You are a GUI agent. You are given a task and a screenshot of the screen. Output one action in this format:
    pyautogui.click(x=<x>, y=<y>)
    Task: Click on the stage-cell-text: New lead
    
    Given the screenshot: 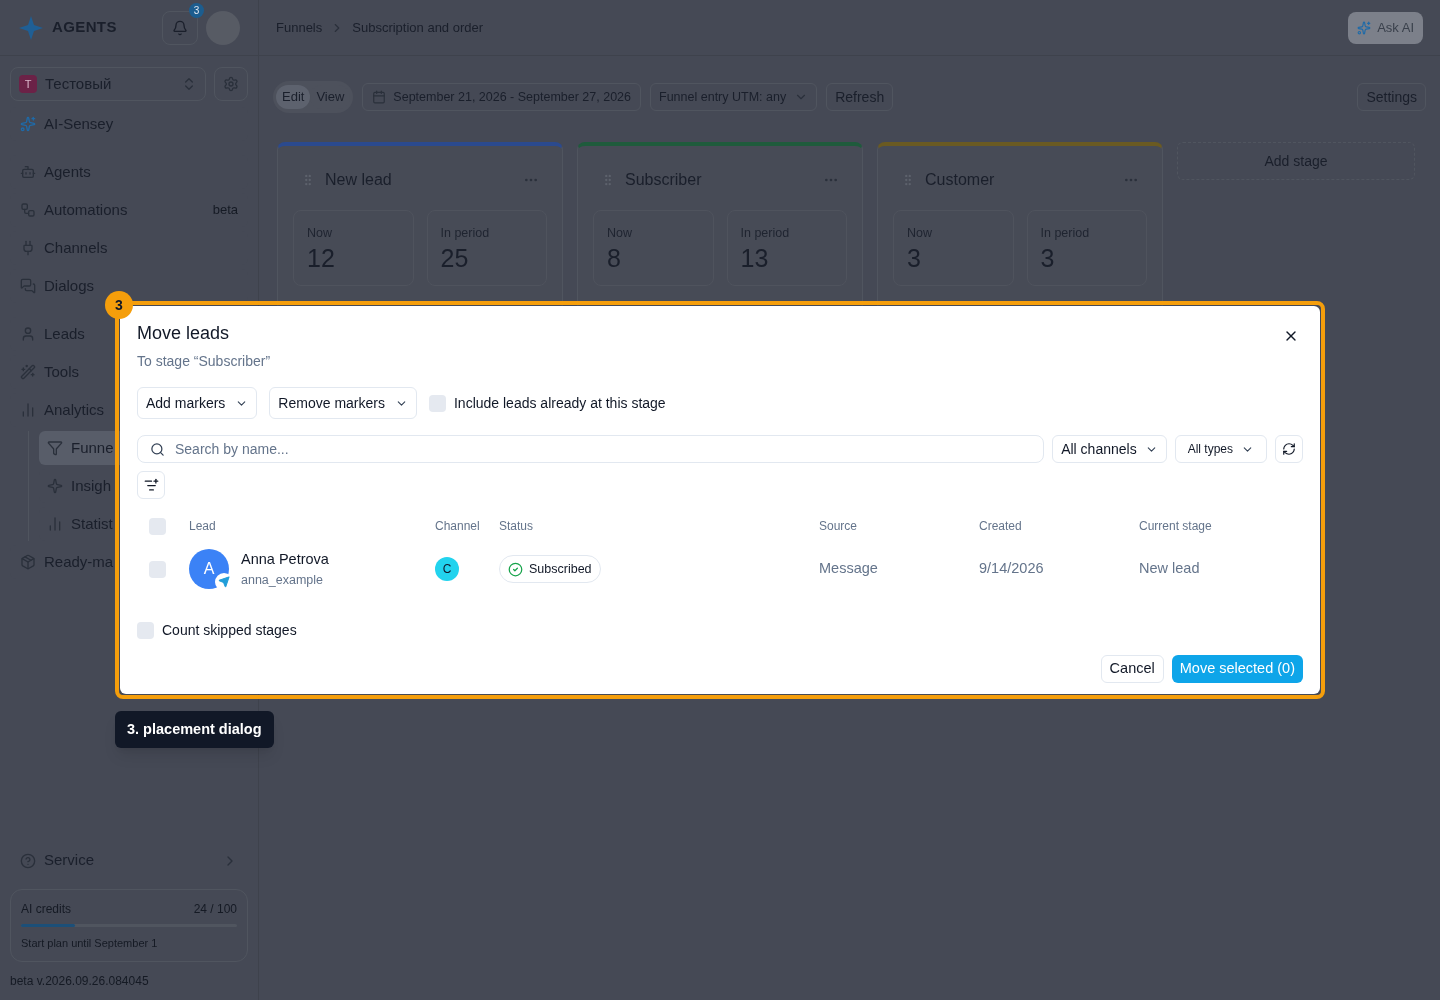 What is the action you would take?
    pyautogui.click(x=1170, y=569)
    